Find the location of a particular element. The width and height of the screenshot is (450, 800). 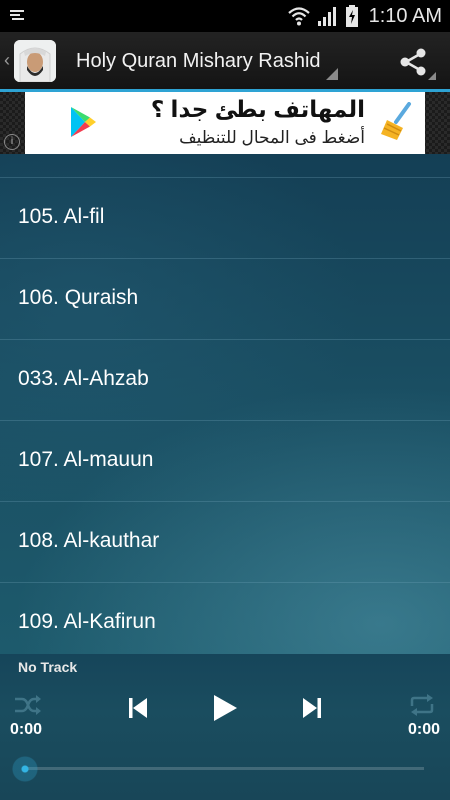

wifi-icon is located at coordinates (298, 16).